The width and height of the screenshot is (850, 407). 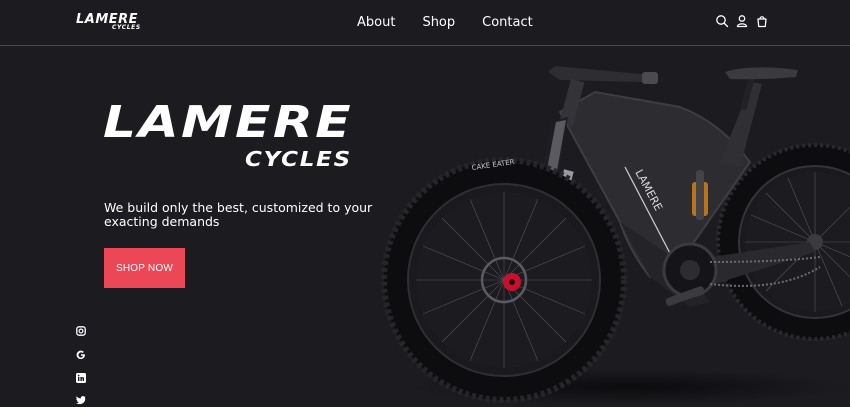 What do you see at coordinates (81, 355) in the screenshot?
I see `google-icon` at bounding box center [81, 355].